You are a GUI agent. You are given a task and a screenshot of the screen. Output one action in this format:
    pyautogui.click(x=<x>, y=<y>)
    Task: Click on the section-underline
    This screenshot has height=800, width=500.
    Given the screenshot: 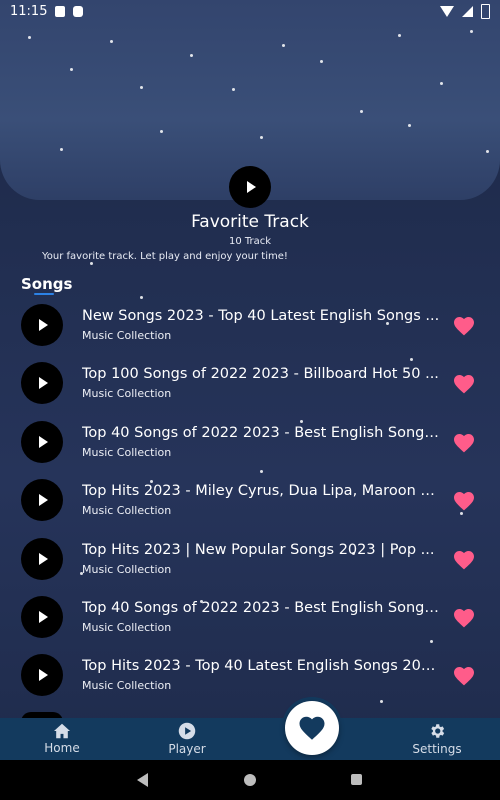 What is the action you would take?
    pyautogui.click(x=44, y=294)
    